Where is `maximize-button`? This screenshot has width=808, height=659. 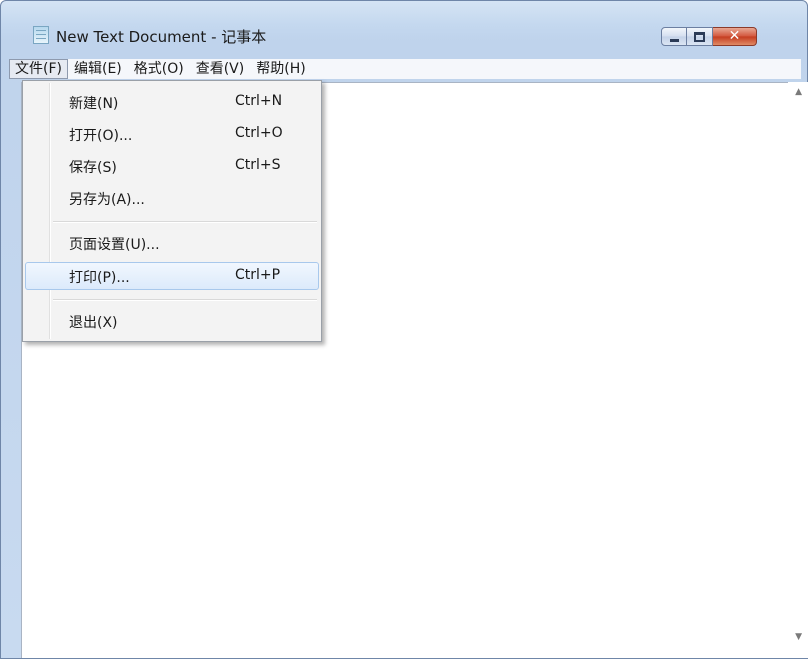
maximize-button is located at coordinates (700, 36).